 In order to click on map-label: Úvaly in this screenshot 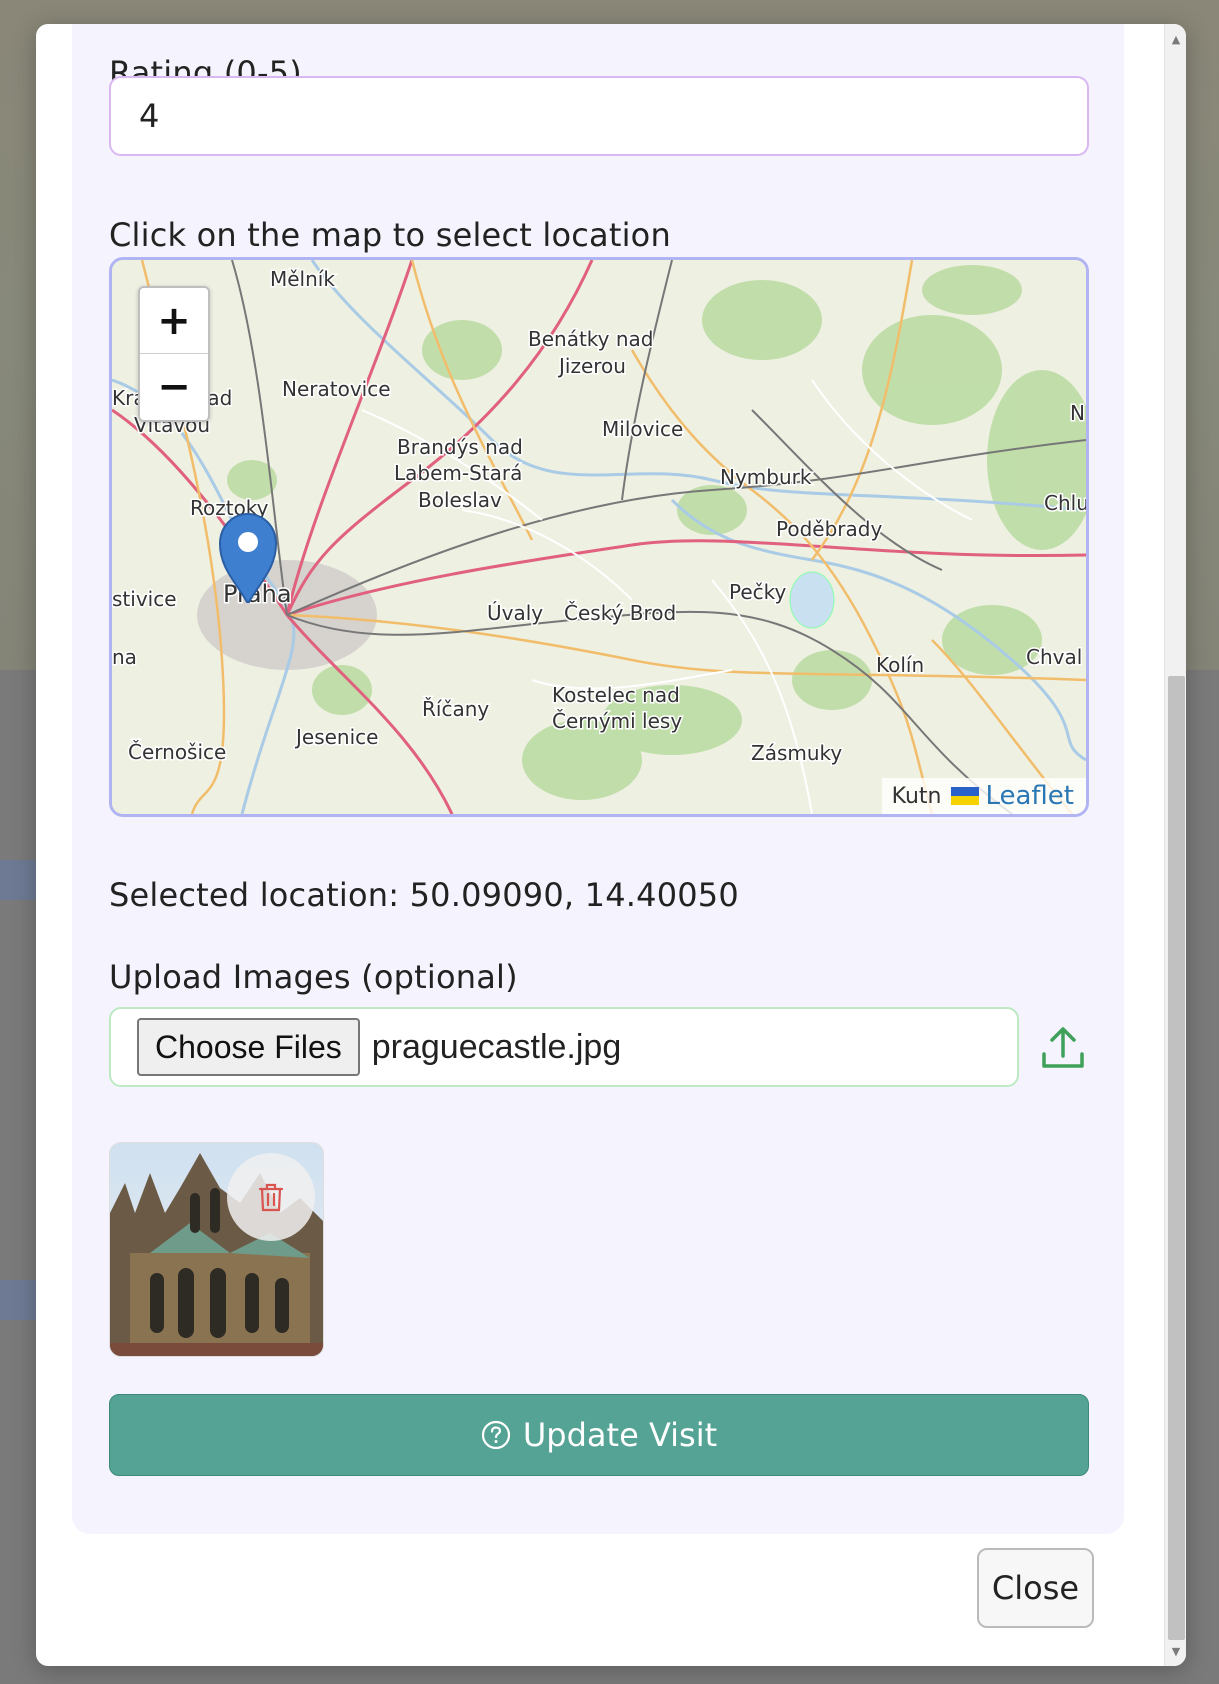, I will do `click(515, 613)`.